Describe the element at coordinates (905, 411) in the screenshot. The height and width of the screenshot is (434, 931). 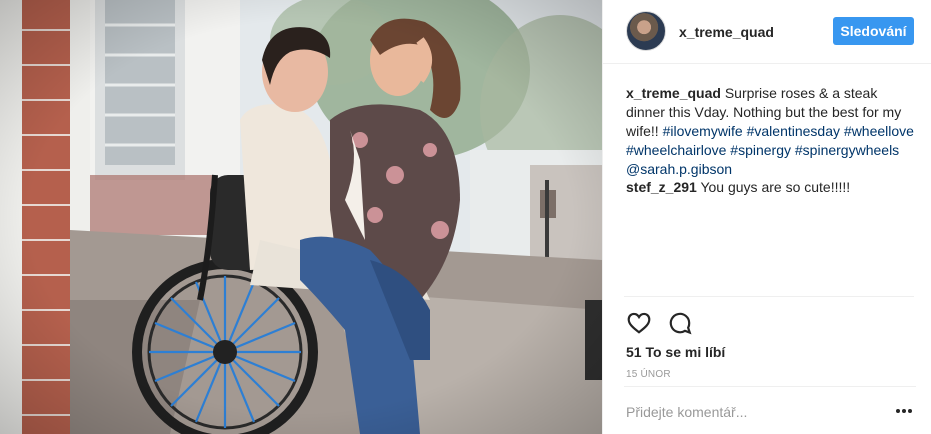
I see `ellipsis-icon` at that location.